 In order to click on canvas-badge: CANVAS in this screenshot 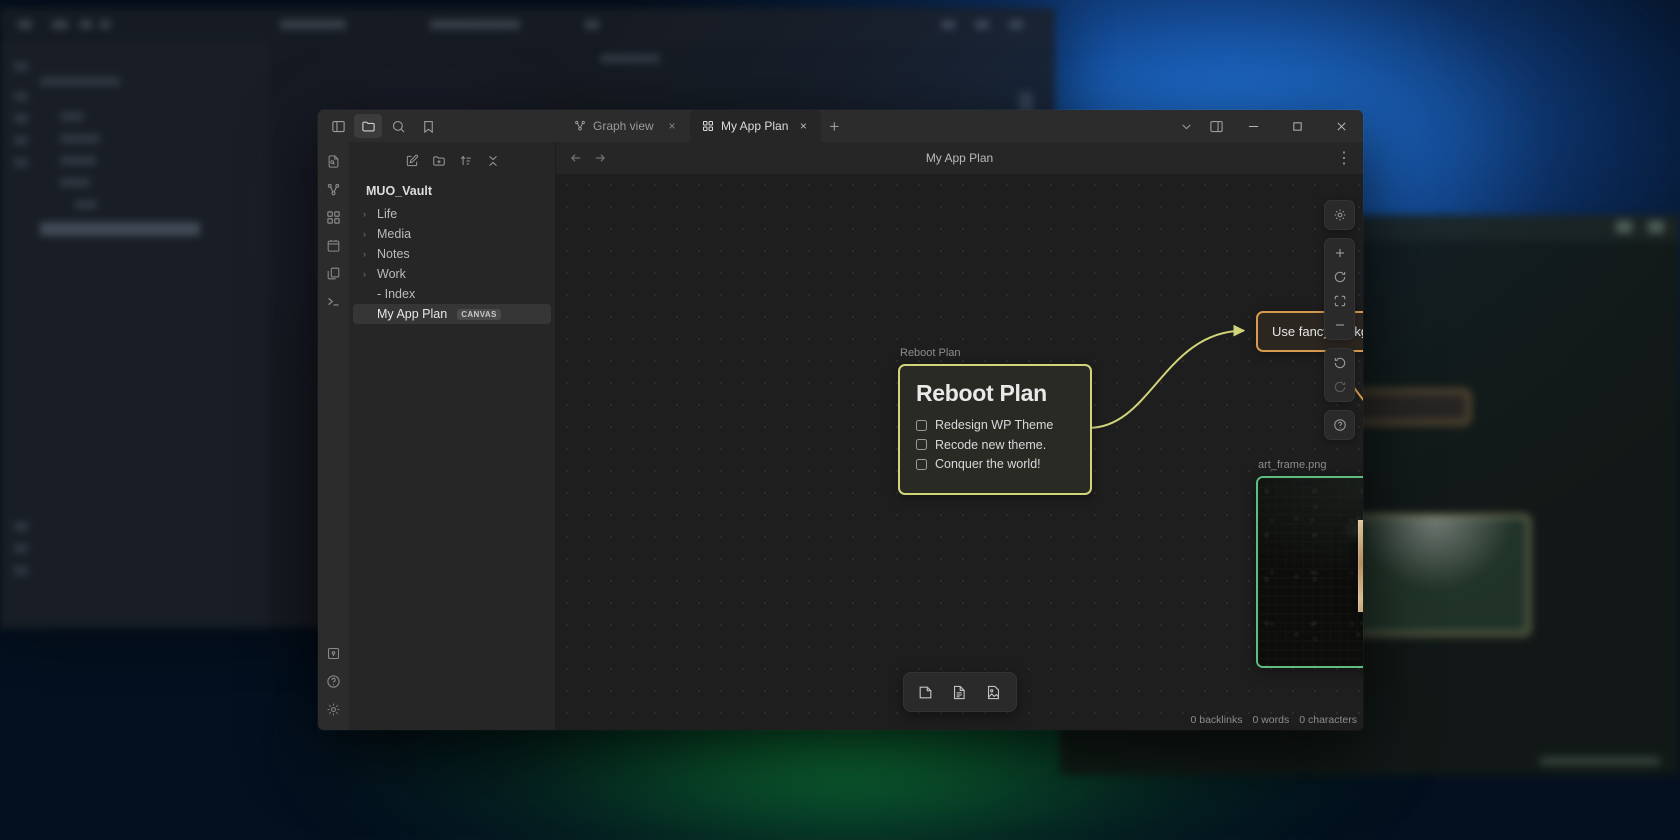, I will do `click(479, 314)`.